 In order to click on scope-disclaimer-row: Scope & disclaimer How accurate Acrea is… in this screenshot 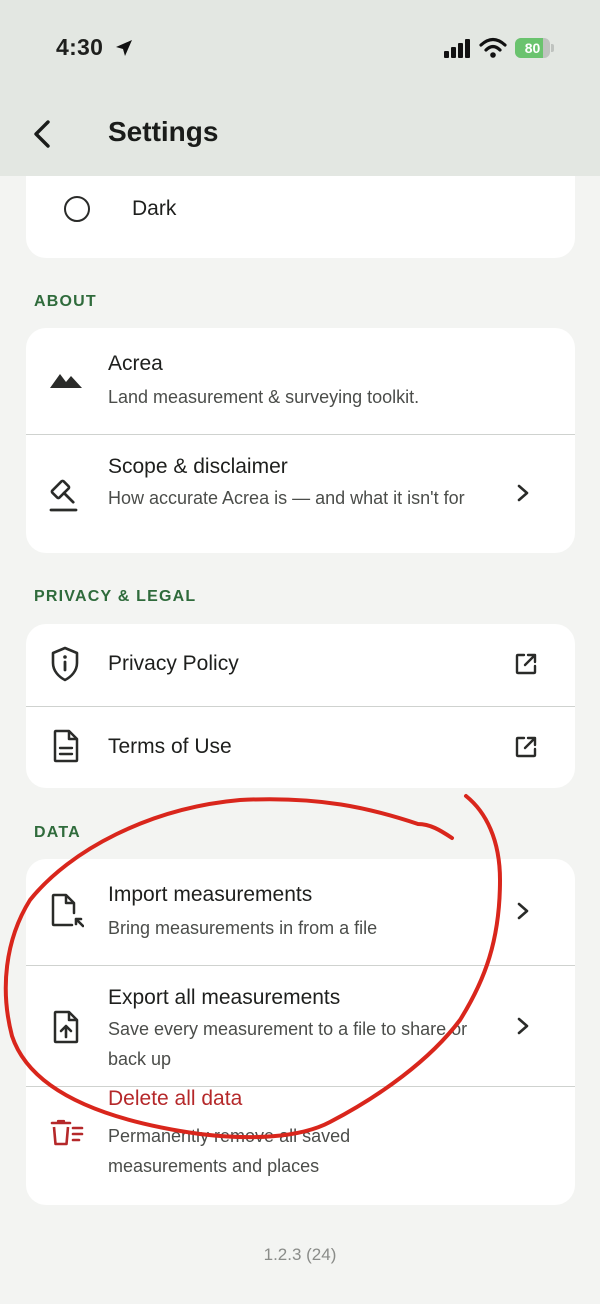, I will do `click(300, 494)`.